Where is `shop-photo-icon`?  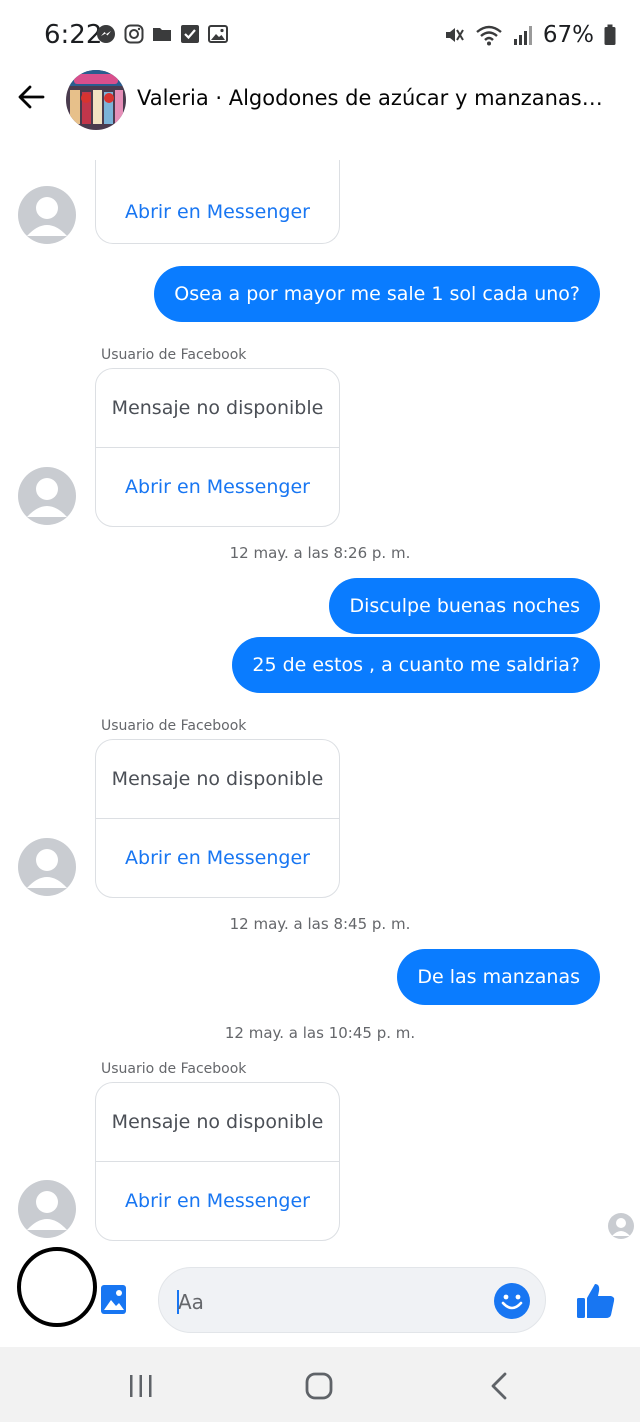
shop-photo-icon is located at coordinates (96, 100).